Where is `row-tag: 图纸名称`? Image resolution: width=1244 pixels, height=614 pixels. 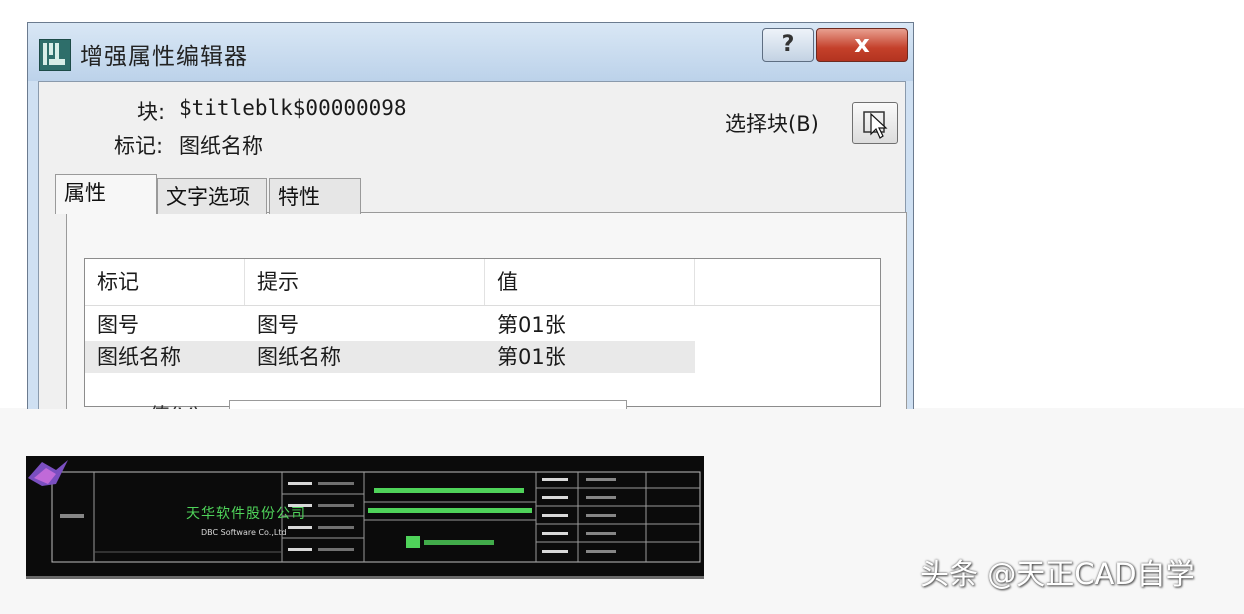
row-tag: 图纸名称 is located at coordinates (139, 357).